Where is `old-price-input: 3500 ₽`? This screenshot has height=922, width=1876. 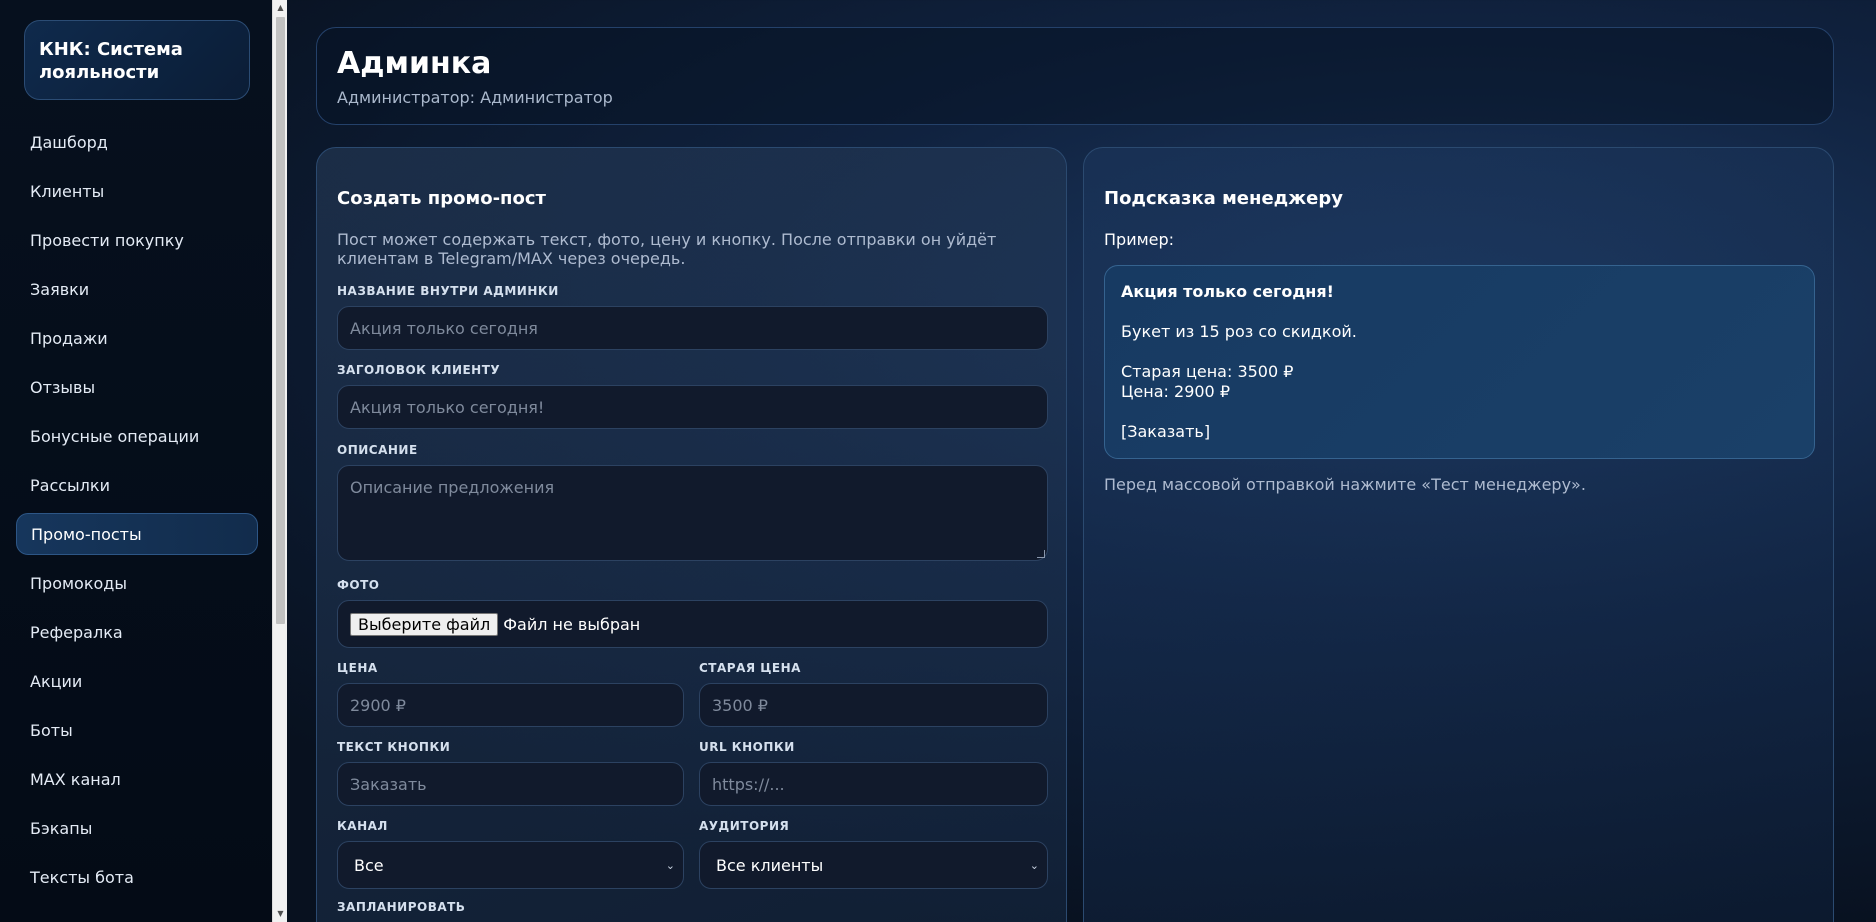 old-price-input: 3500 ₽ is located at coordinates (873, 705).